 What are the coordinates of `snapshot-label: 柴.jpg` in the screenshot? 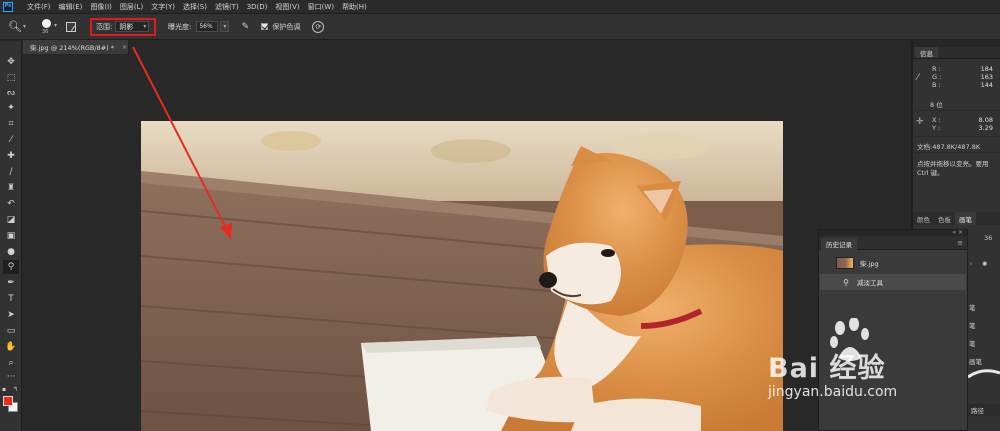 It's located at (869, 264).